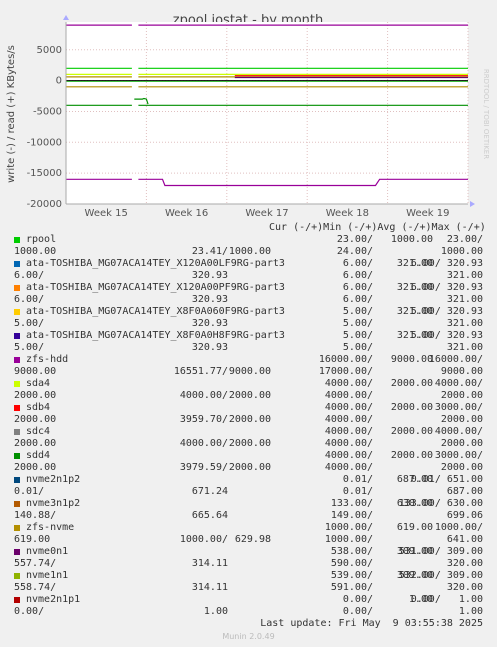 The height and width of the screenshot is (647, 497). What do you see at coordinates (44, 142) in the screenshot?
I see `y-tick-label: -10000` at bounding box center [44, 142].